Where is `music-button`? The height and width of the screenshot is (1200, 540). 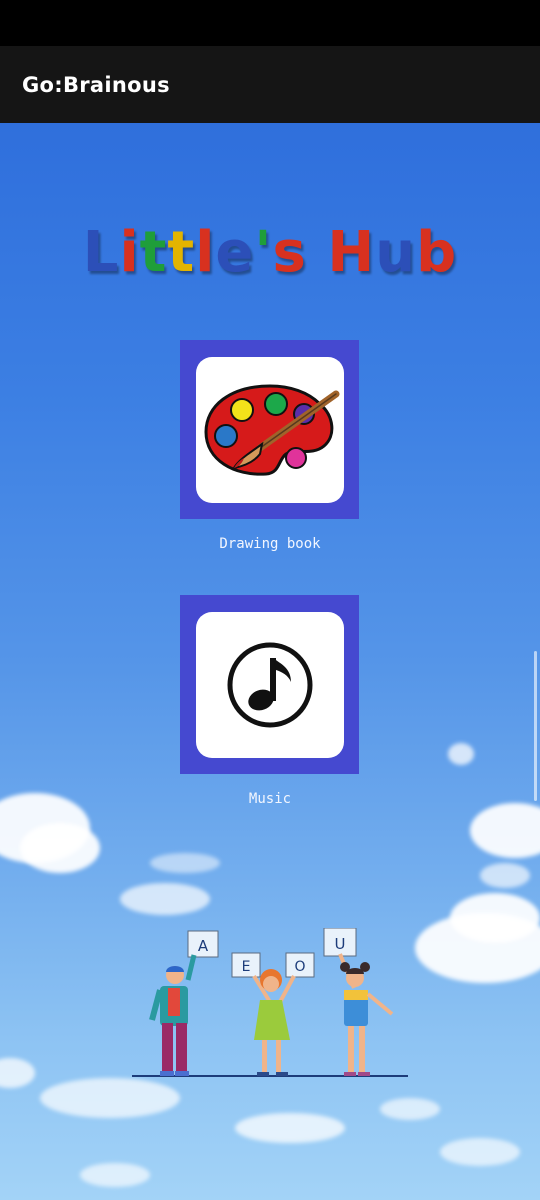 music-button is located at coordinates (269, 684).